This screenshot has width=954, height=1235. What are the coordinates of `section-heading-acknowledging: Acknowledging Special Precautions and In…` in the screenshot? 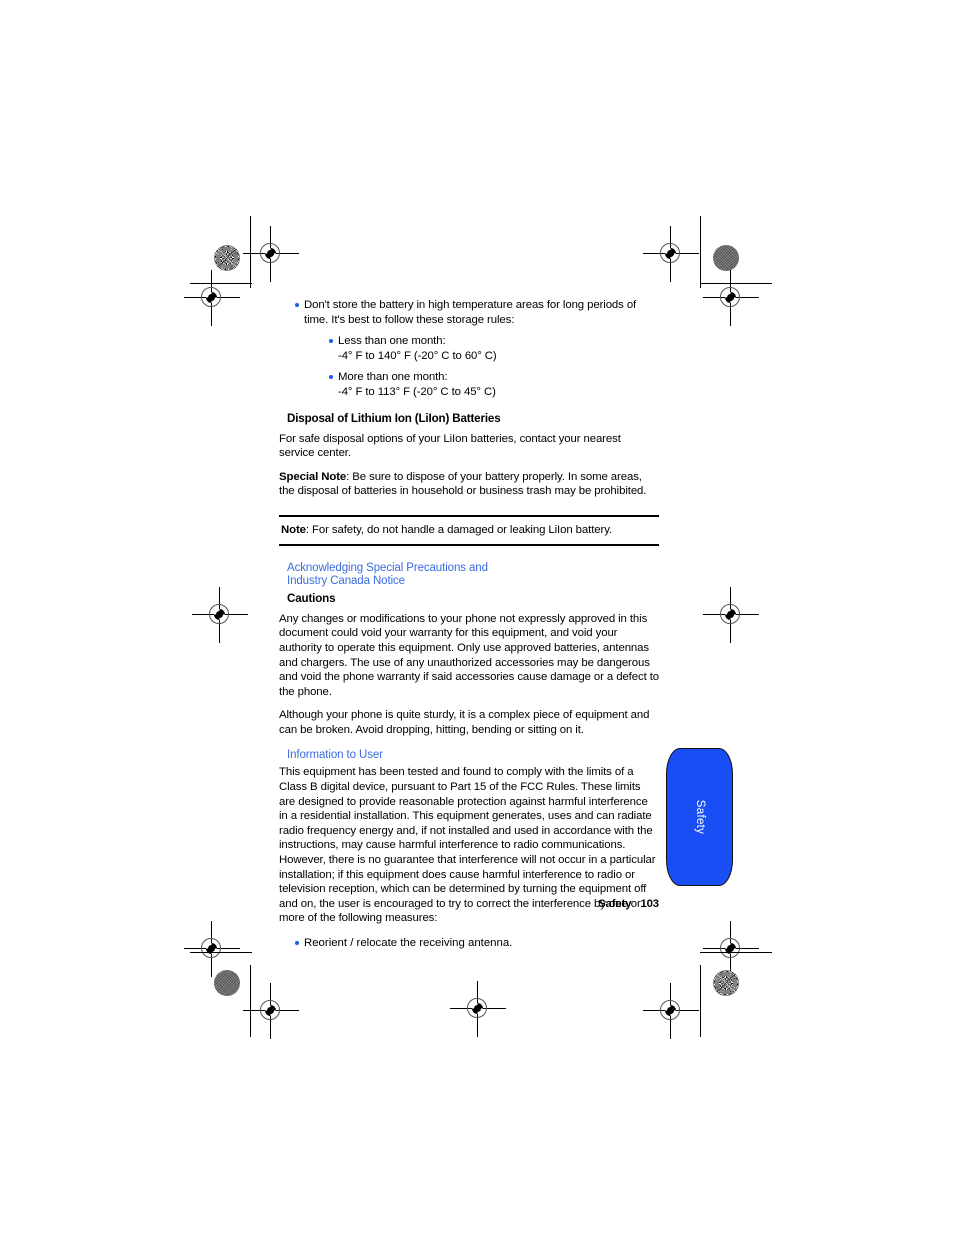 It's located at (469, 575).